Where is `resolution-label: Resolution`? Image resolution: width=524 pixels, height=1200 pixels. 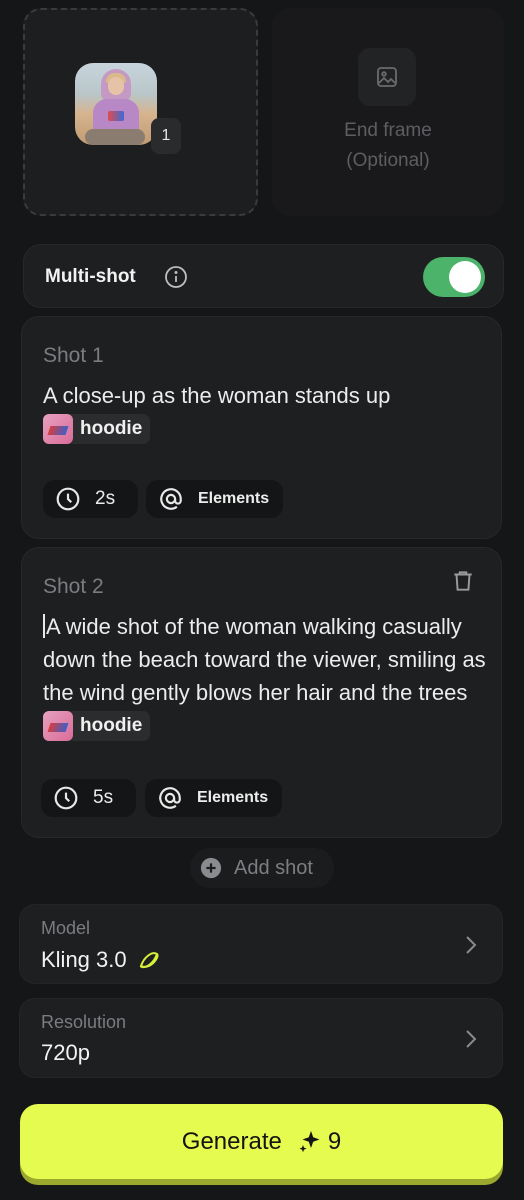
resolution-label: Resolution is located at coordinates (84, 1022).